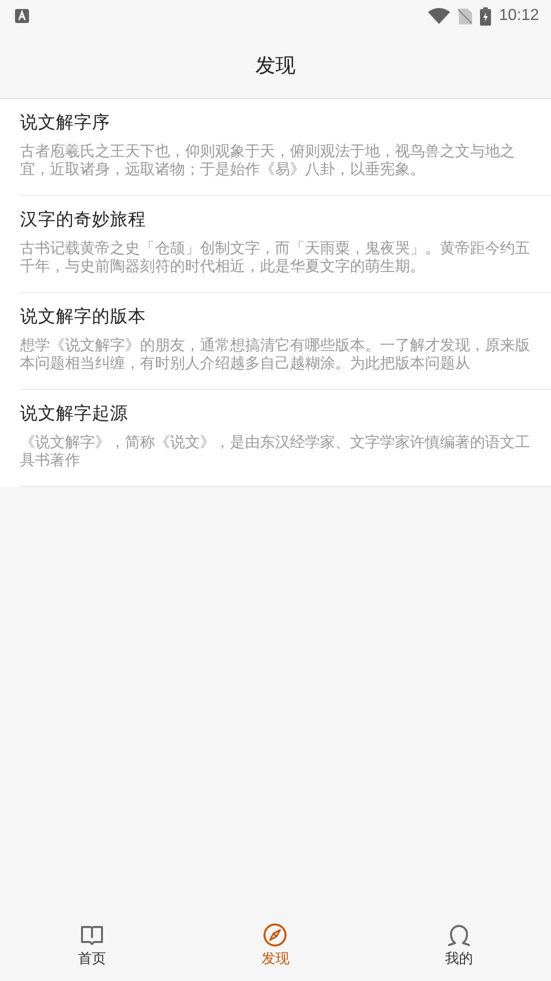 The width and height of the screenshot is (551, 981). I want to click on nav-tab: 我的, so click(459, 945).